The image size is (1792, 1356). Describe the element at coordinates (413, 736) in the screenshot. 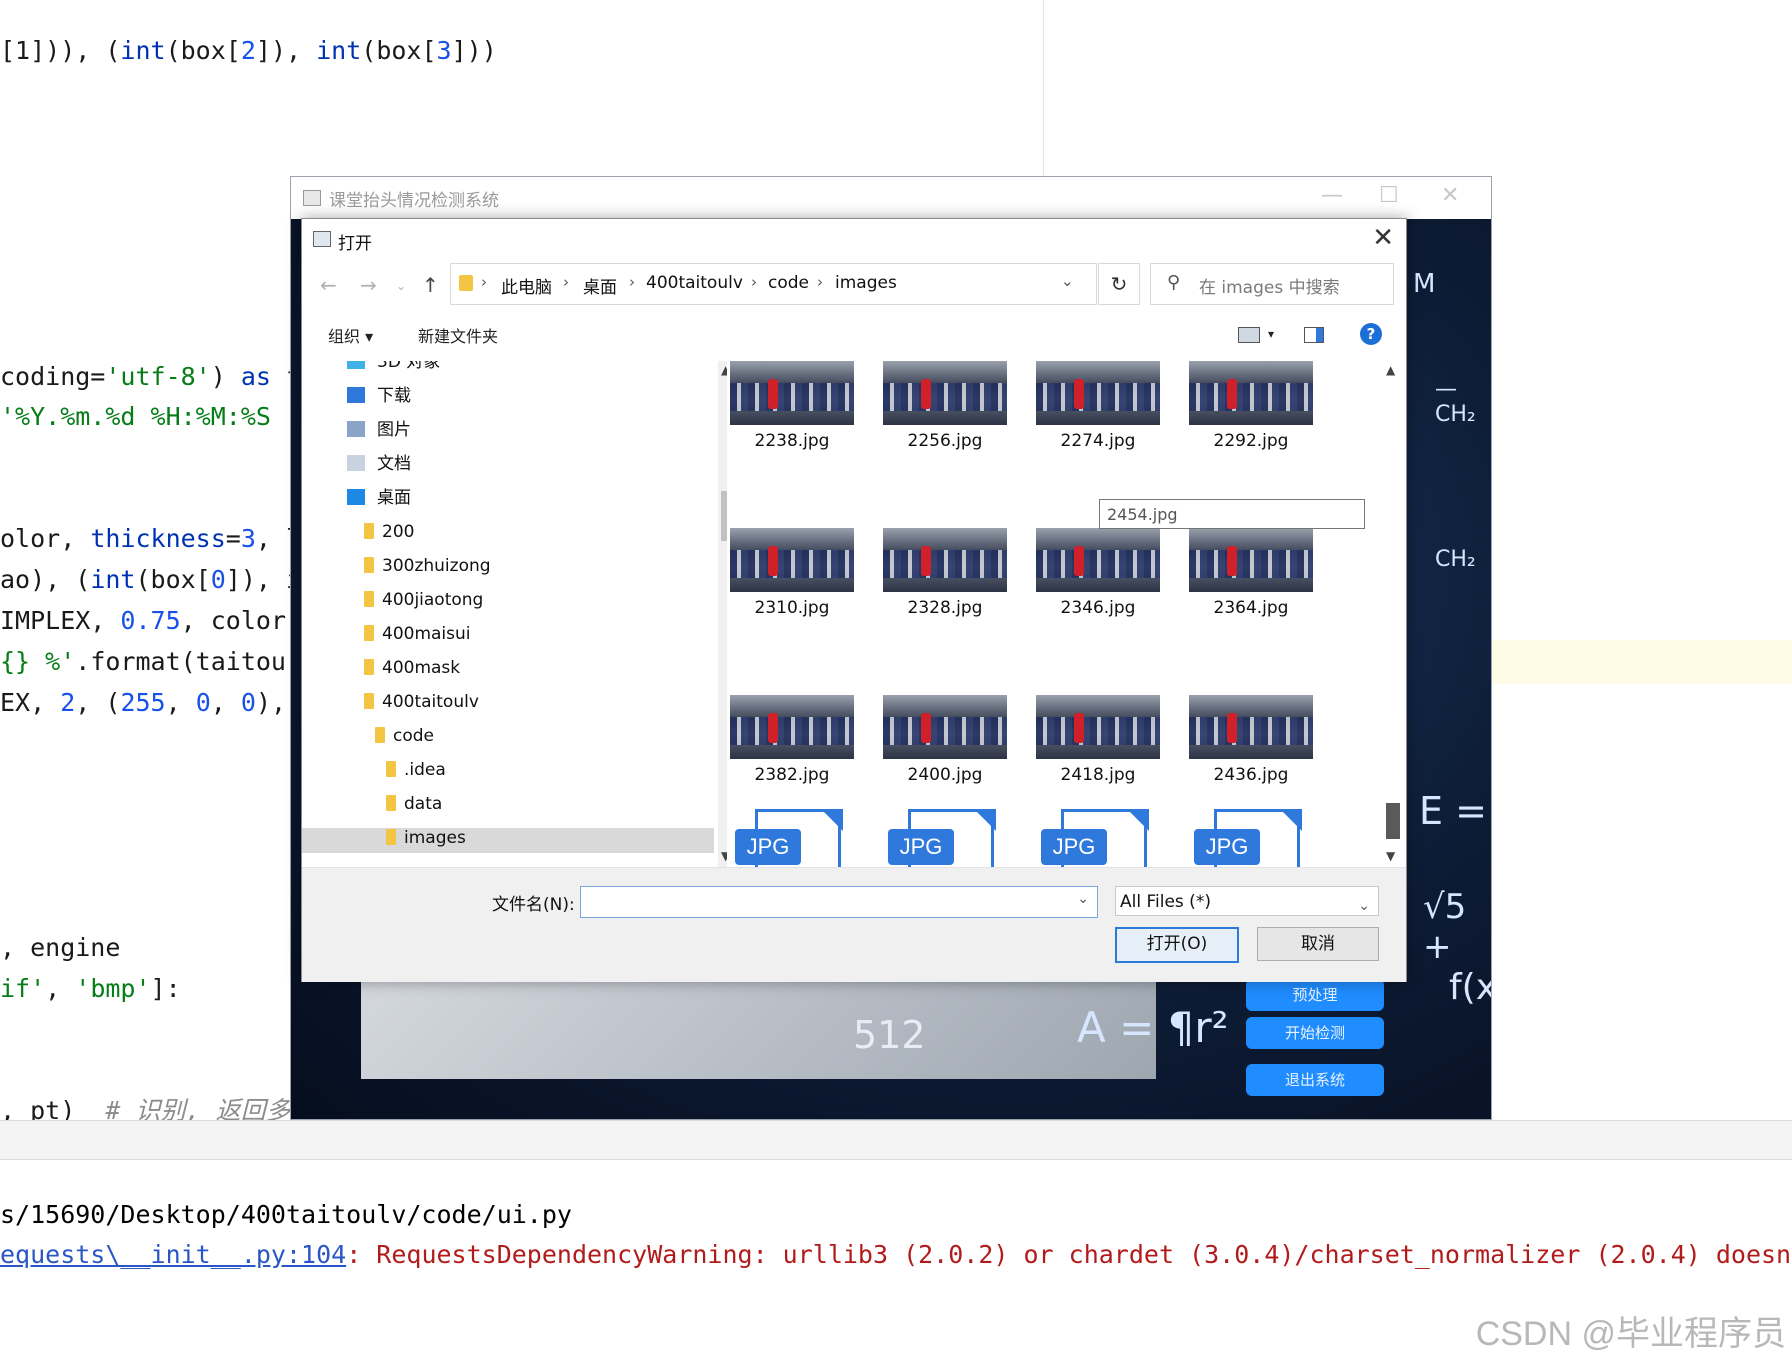

I see `tree-item-label: code` at that location.